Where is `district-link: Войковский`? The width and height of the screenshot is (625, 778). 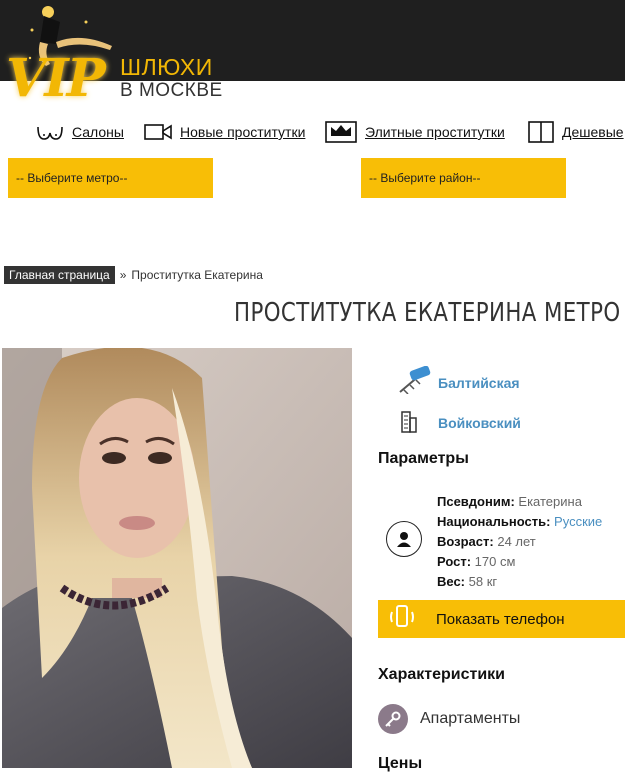
district-link: Войковский is located at coordinates (458, 422).